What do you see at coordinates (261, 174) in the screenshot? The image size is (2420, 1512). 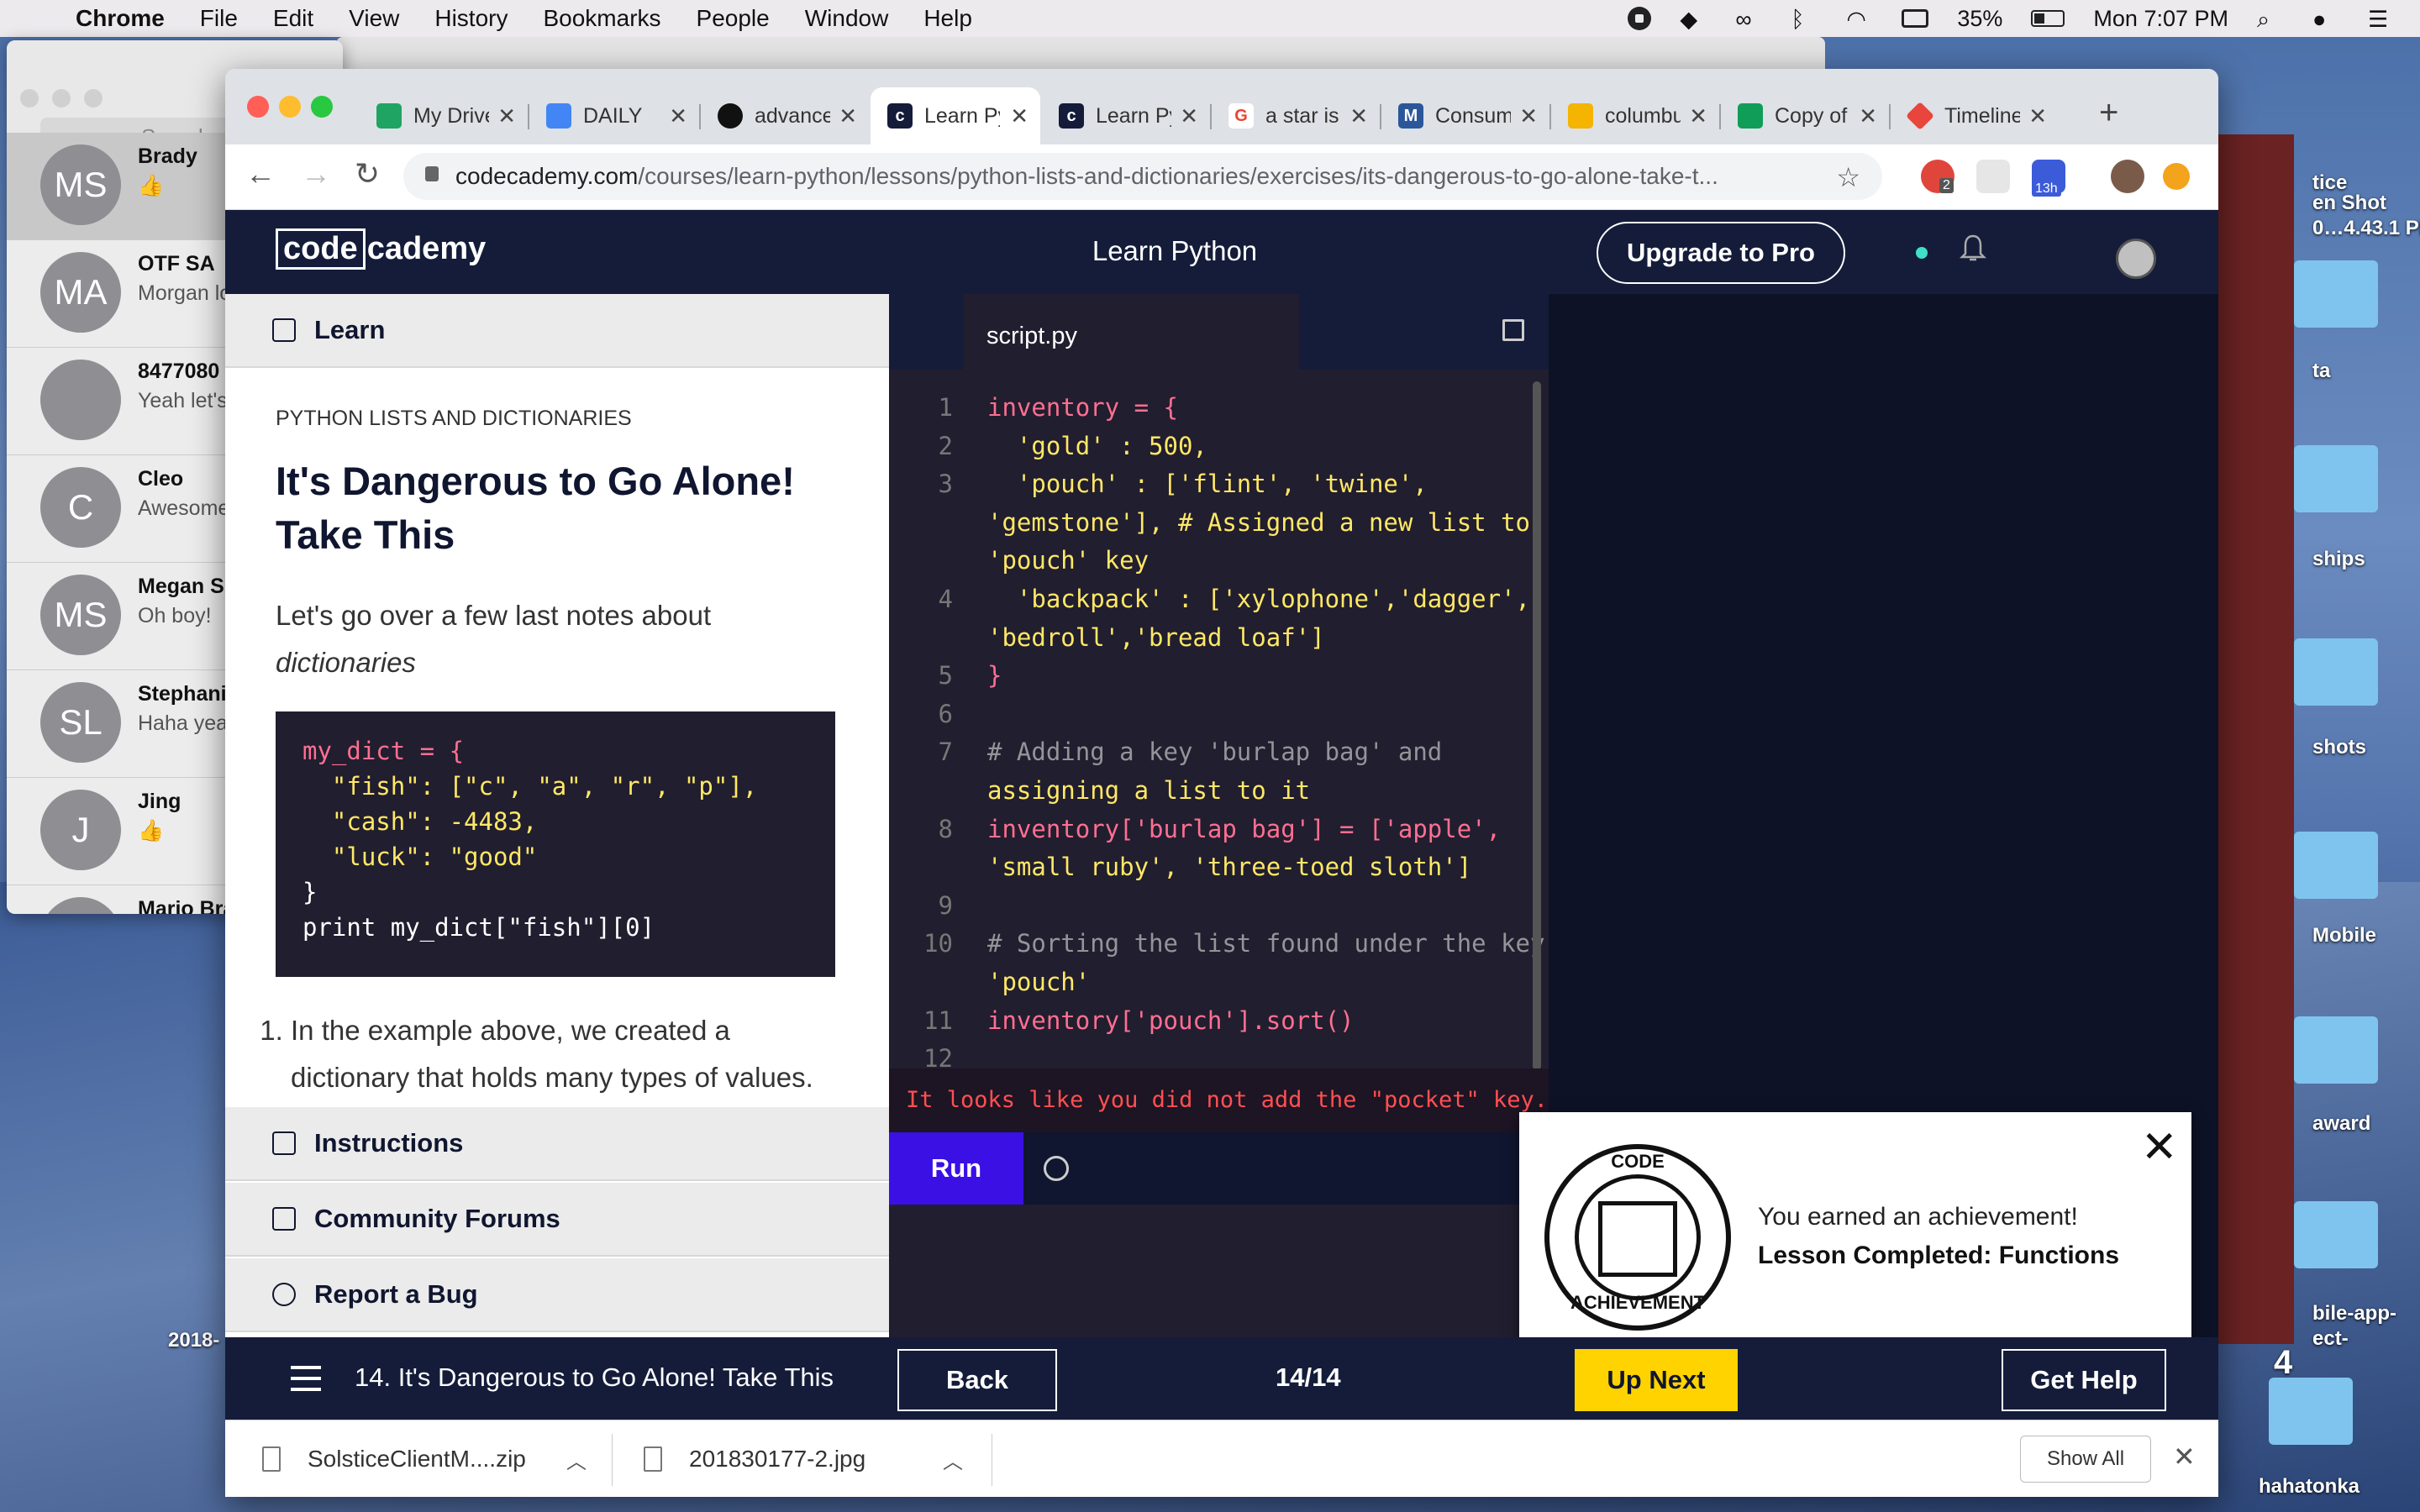 I see `back-arrow-icon: ←` at bounding box center [261, 174].